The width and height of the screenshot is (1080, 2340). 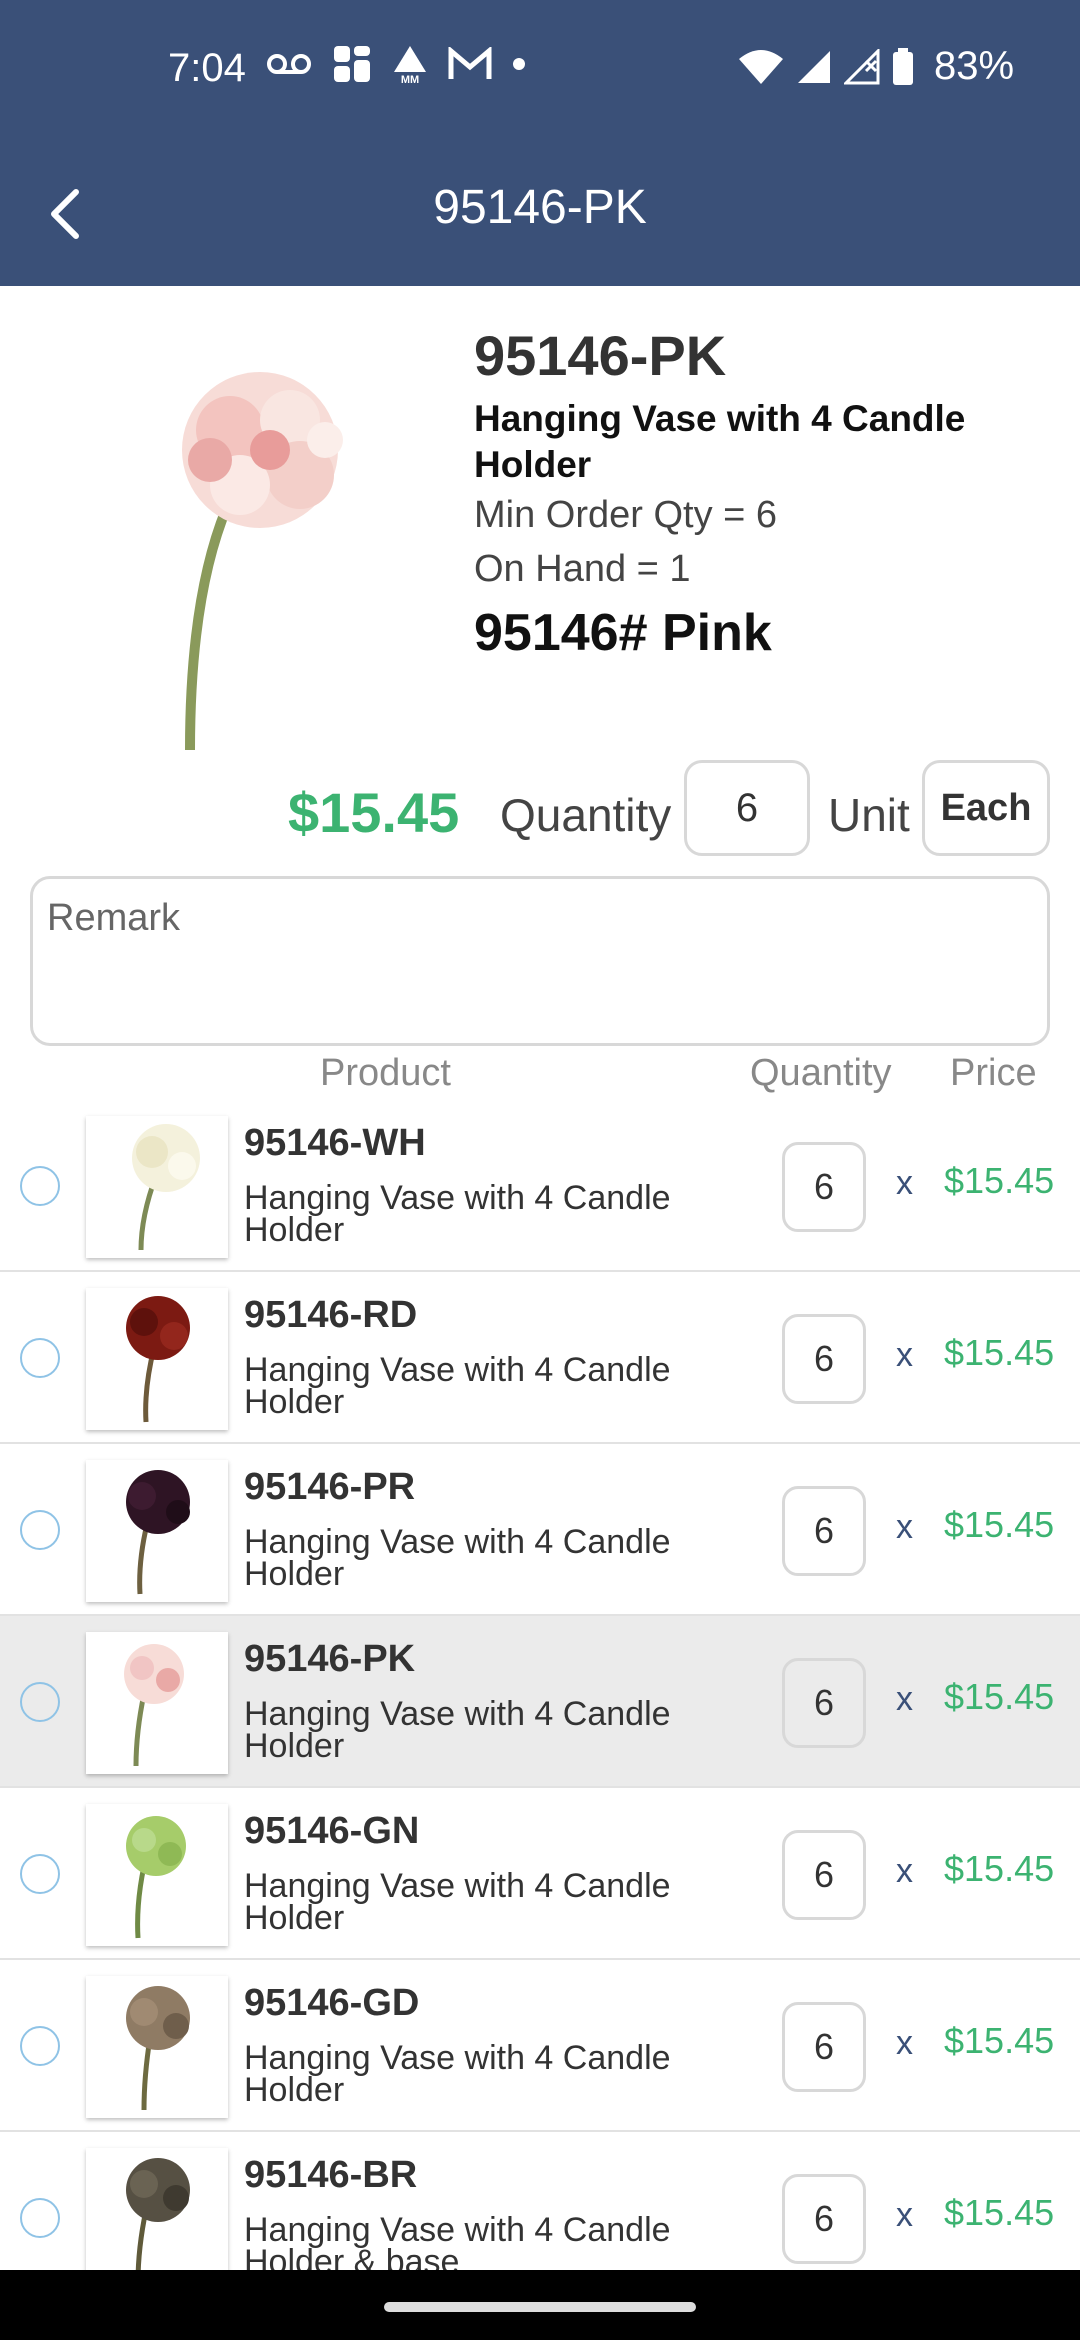 I want to click on toolbar: 95146-PK, so click(x=540, y=210).